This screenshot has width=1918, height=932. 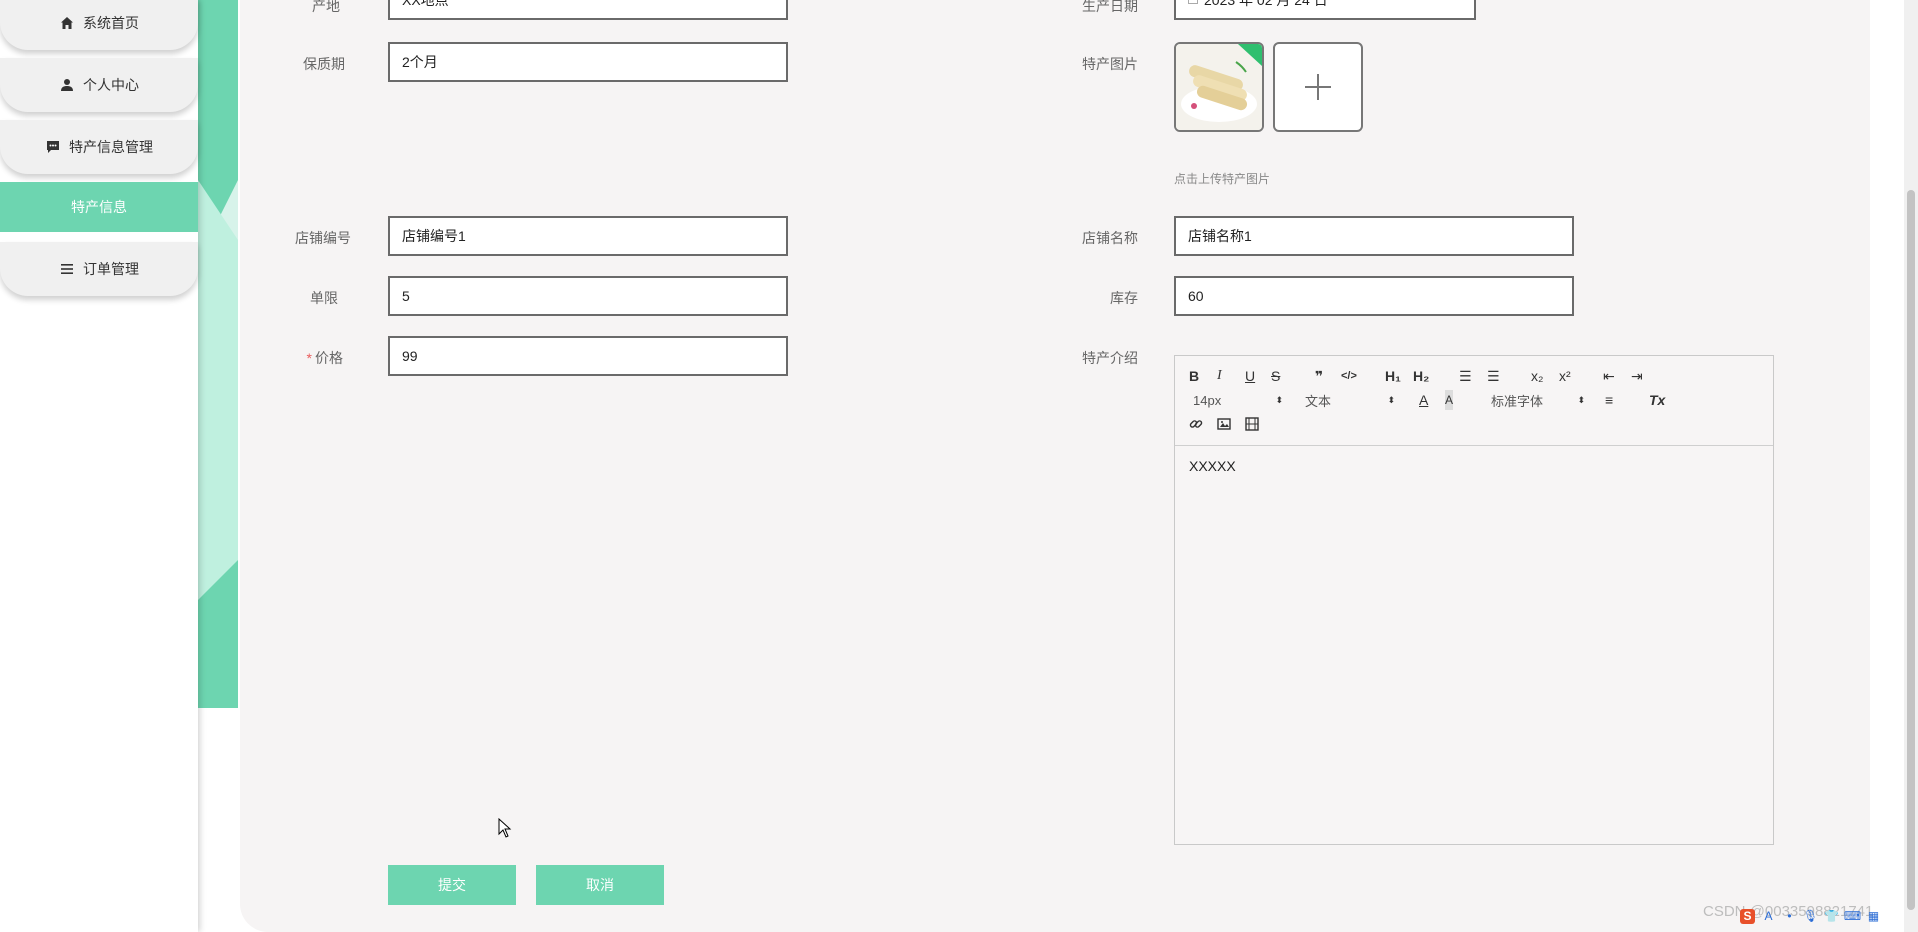 What do you see at coordinates (1219, 87) in the screenshot?
I see `specialty-image-thumbnail` at bounding box center [1219, 87].